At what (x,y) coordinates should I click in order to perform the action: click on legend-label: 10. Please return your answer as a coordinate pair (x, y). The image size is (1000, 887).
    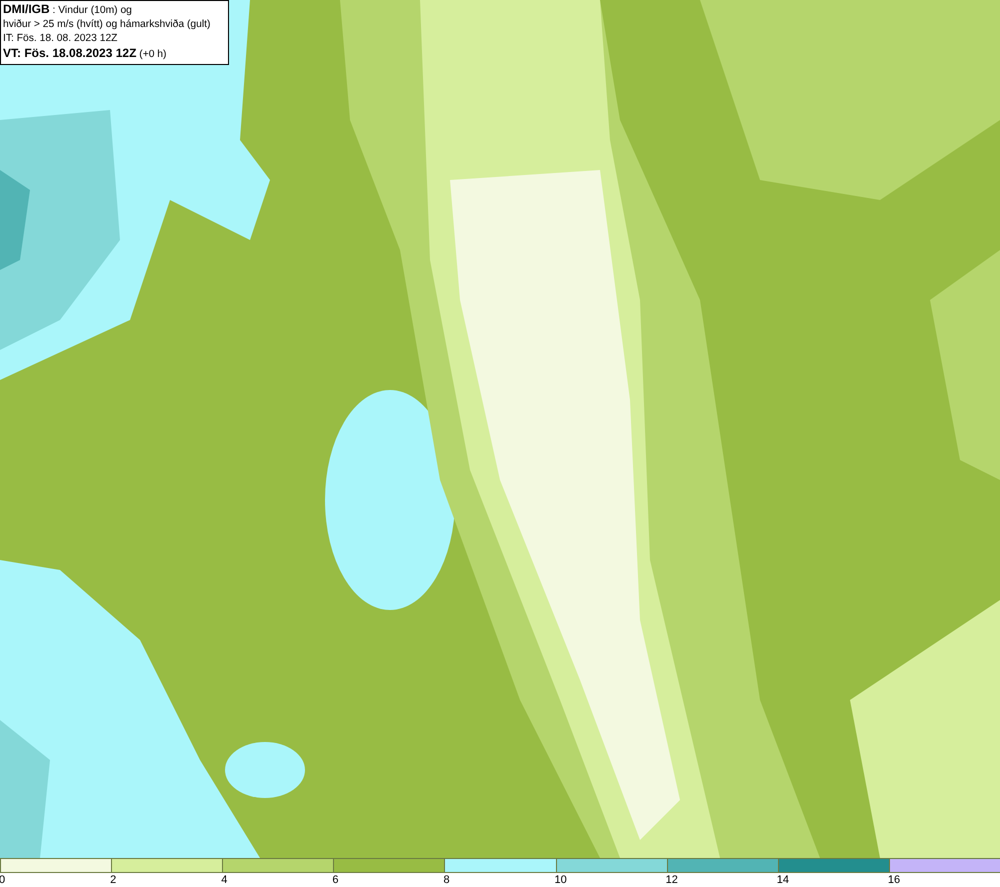
    Looking at the image, I should click on (560, 880).